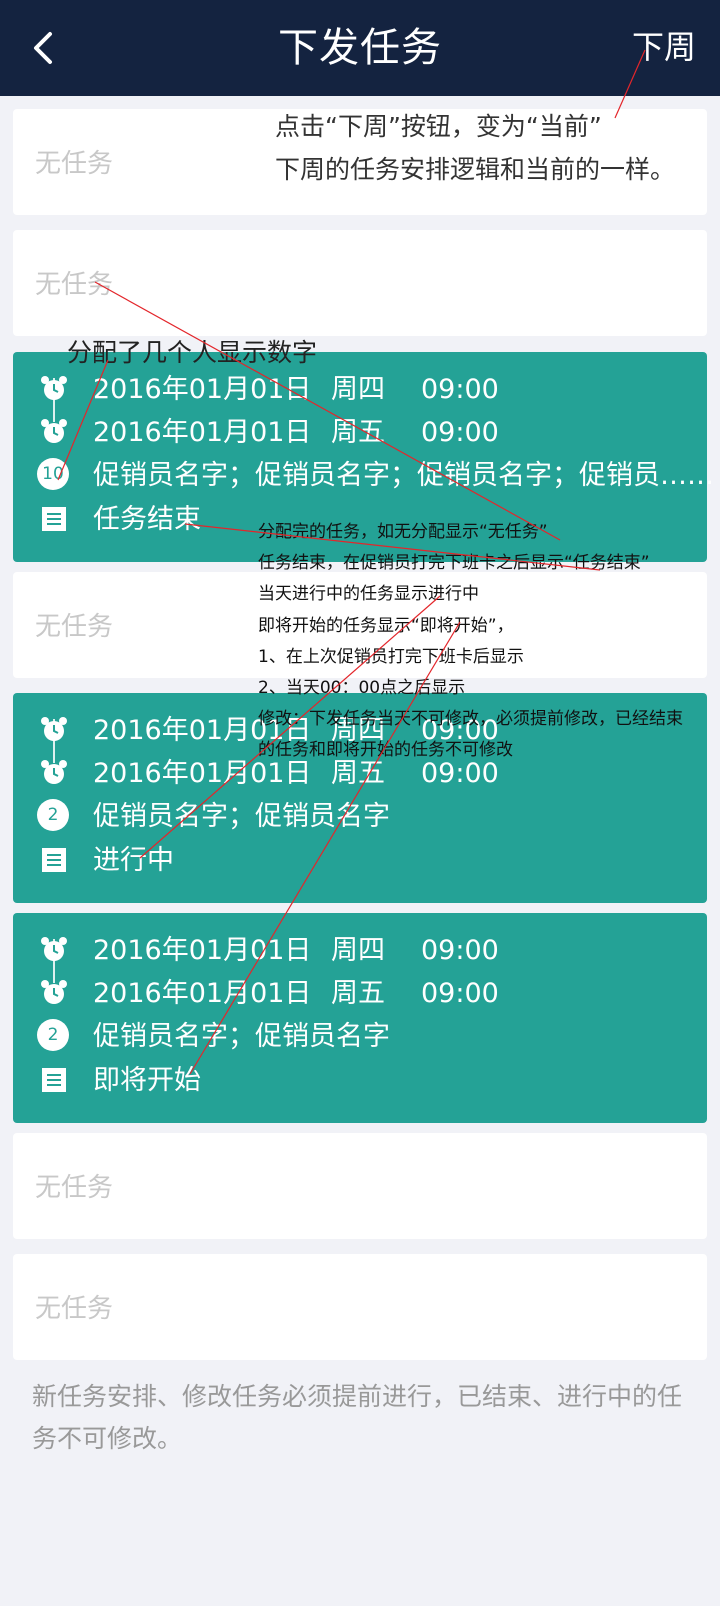  I want to click on annotation-rule: 2、当天00：00点之后显示, so click(362, 688).